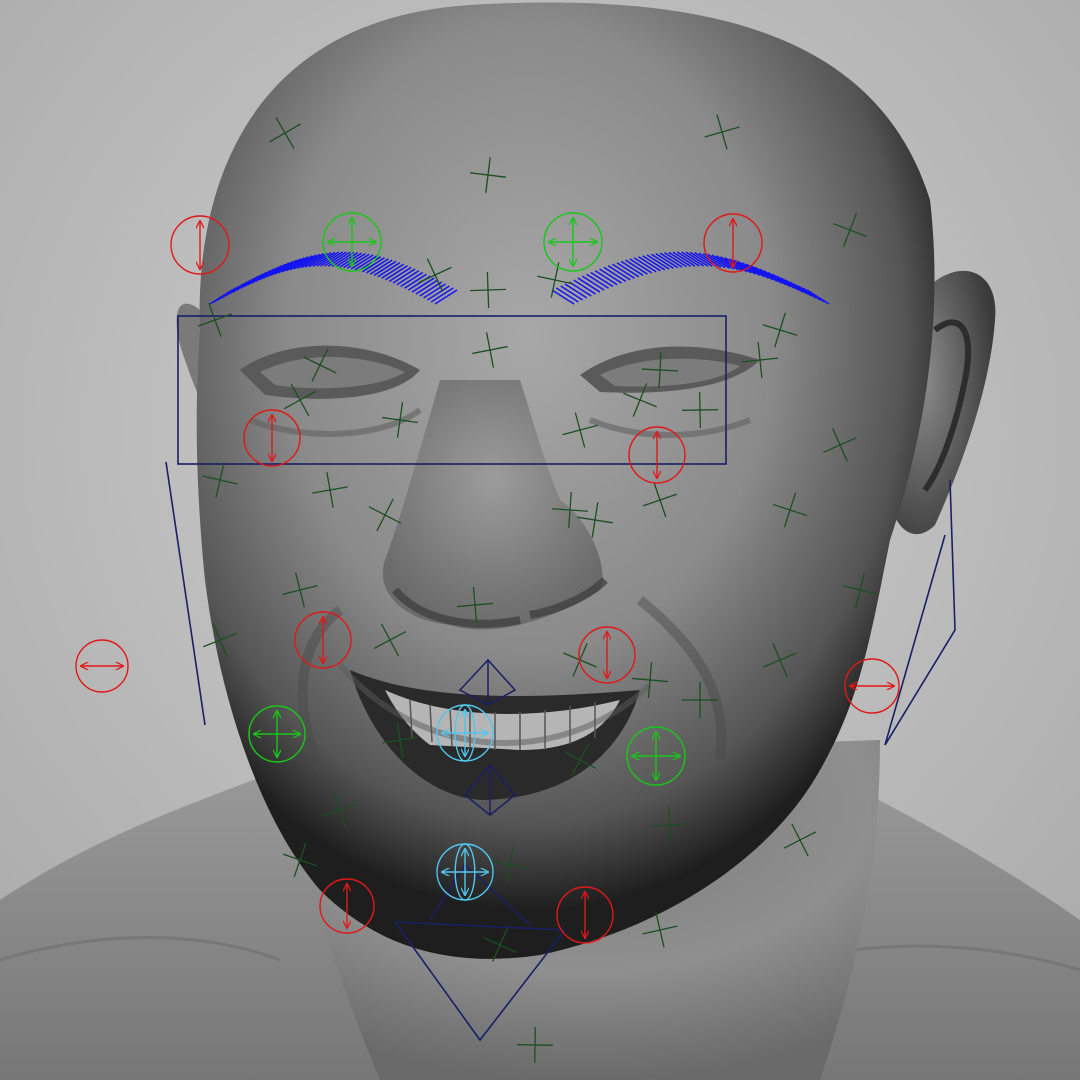 The height and width of the screenshot is (1080, 1080). Describe the element at coordinates (277, 734) in the screenshot. I see `control-mouth-corner-left` at that location.